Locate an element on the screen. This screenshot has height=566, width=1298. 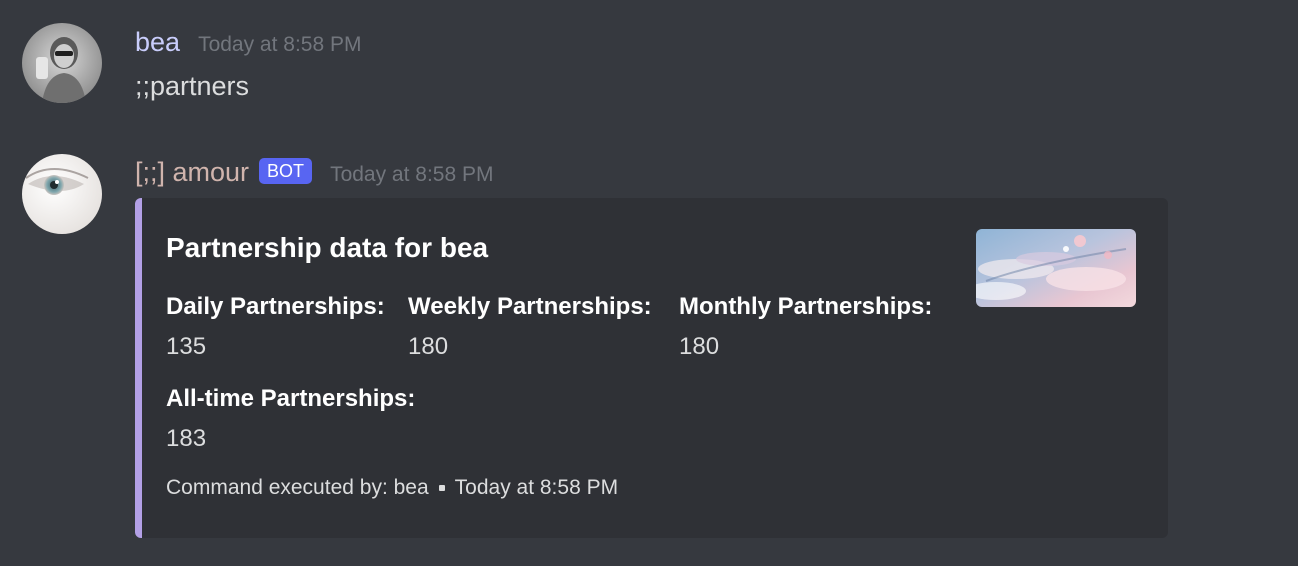
field-value: 135 is located at coordinates (186, 346).